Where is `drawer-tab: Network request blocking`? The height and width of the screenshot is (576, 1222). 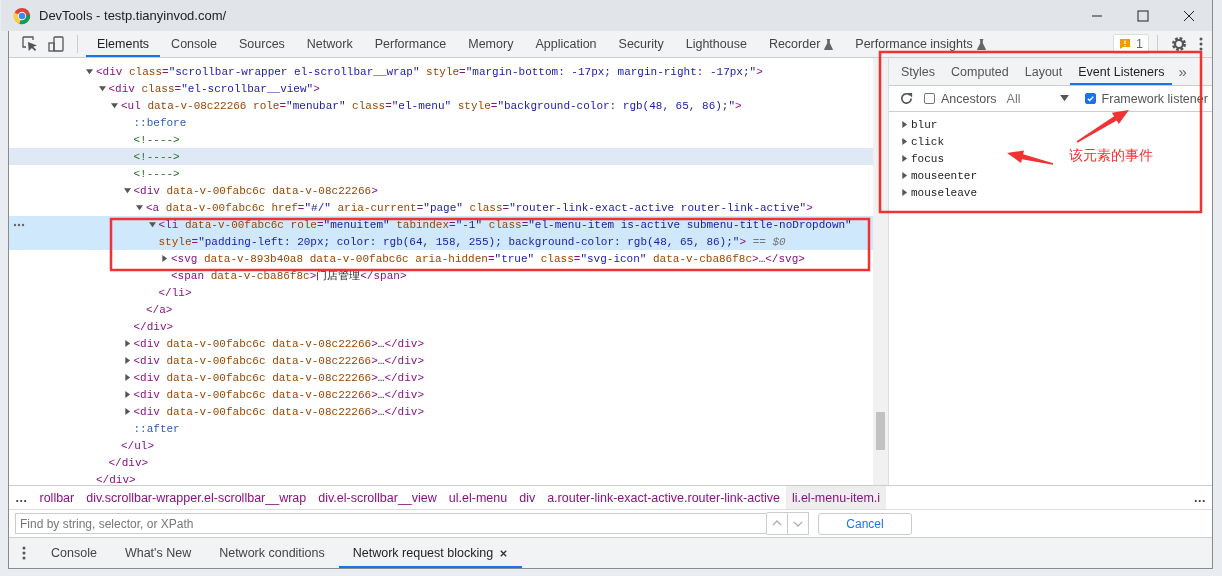
drawer-tab: Network request blocking is located at coordinates (430, 553).